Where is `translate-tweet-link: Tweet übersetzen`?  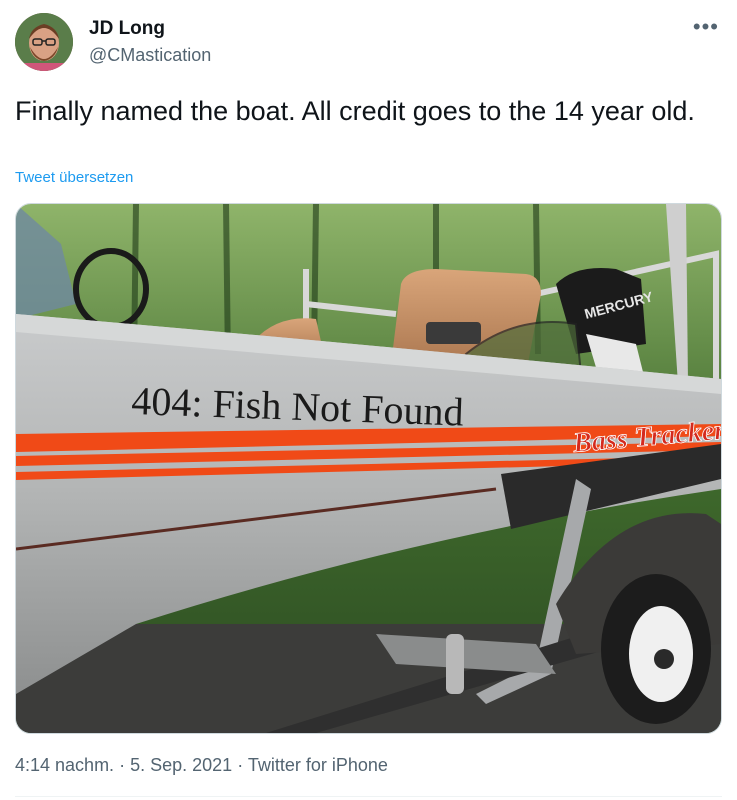
translate-tweet-link: Tweet übersetzen is located at coordinates (74, 177).